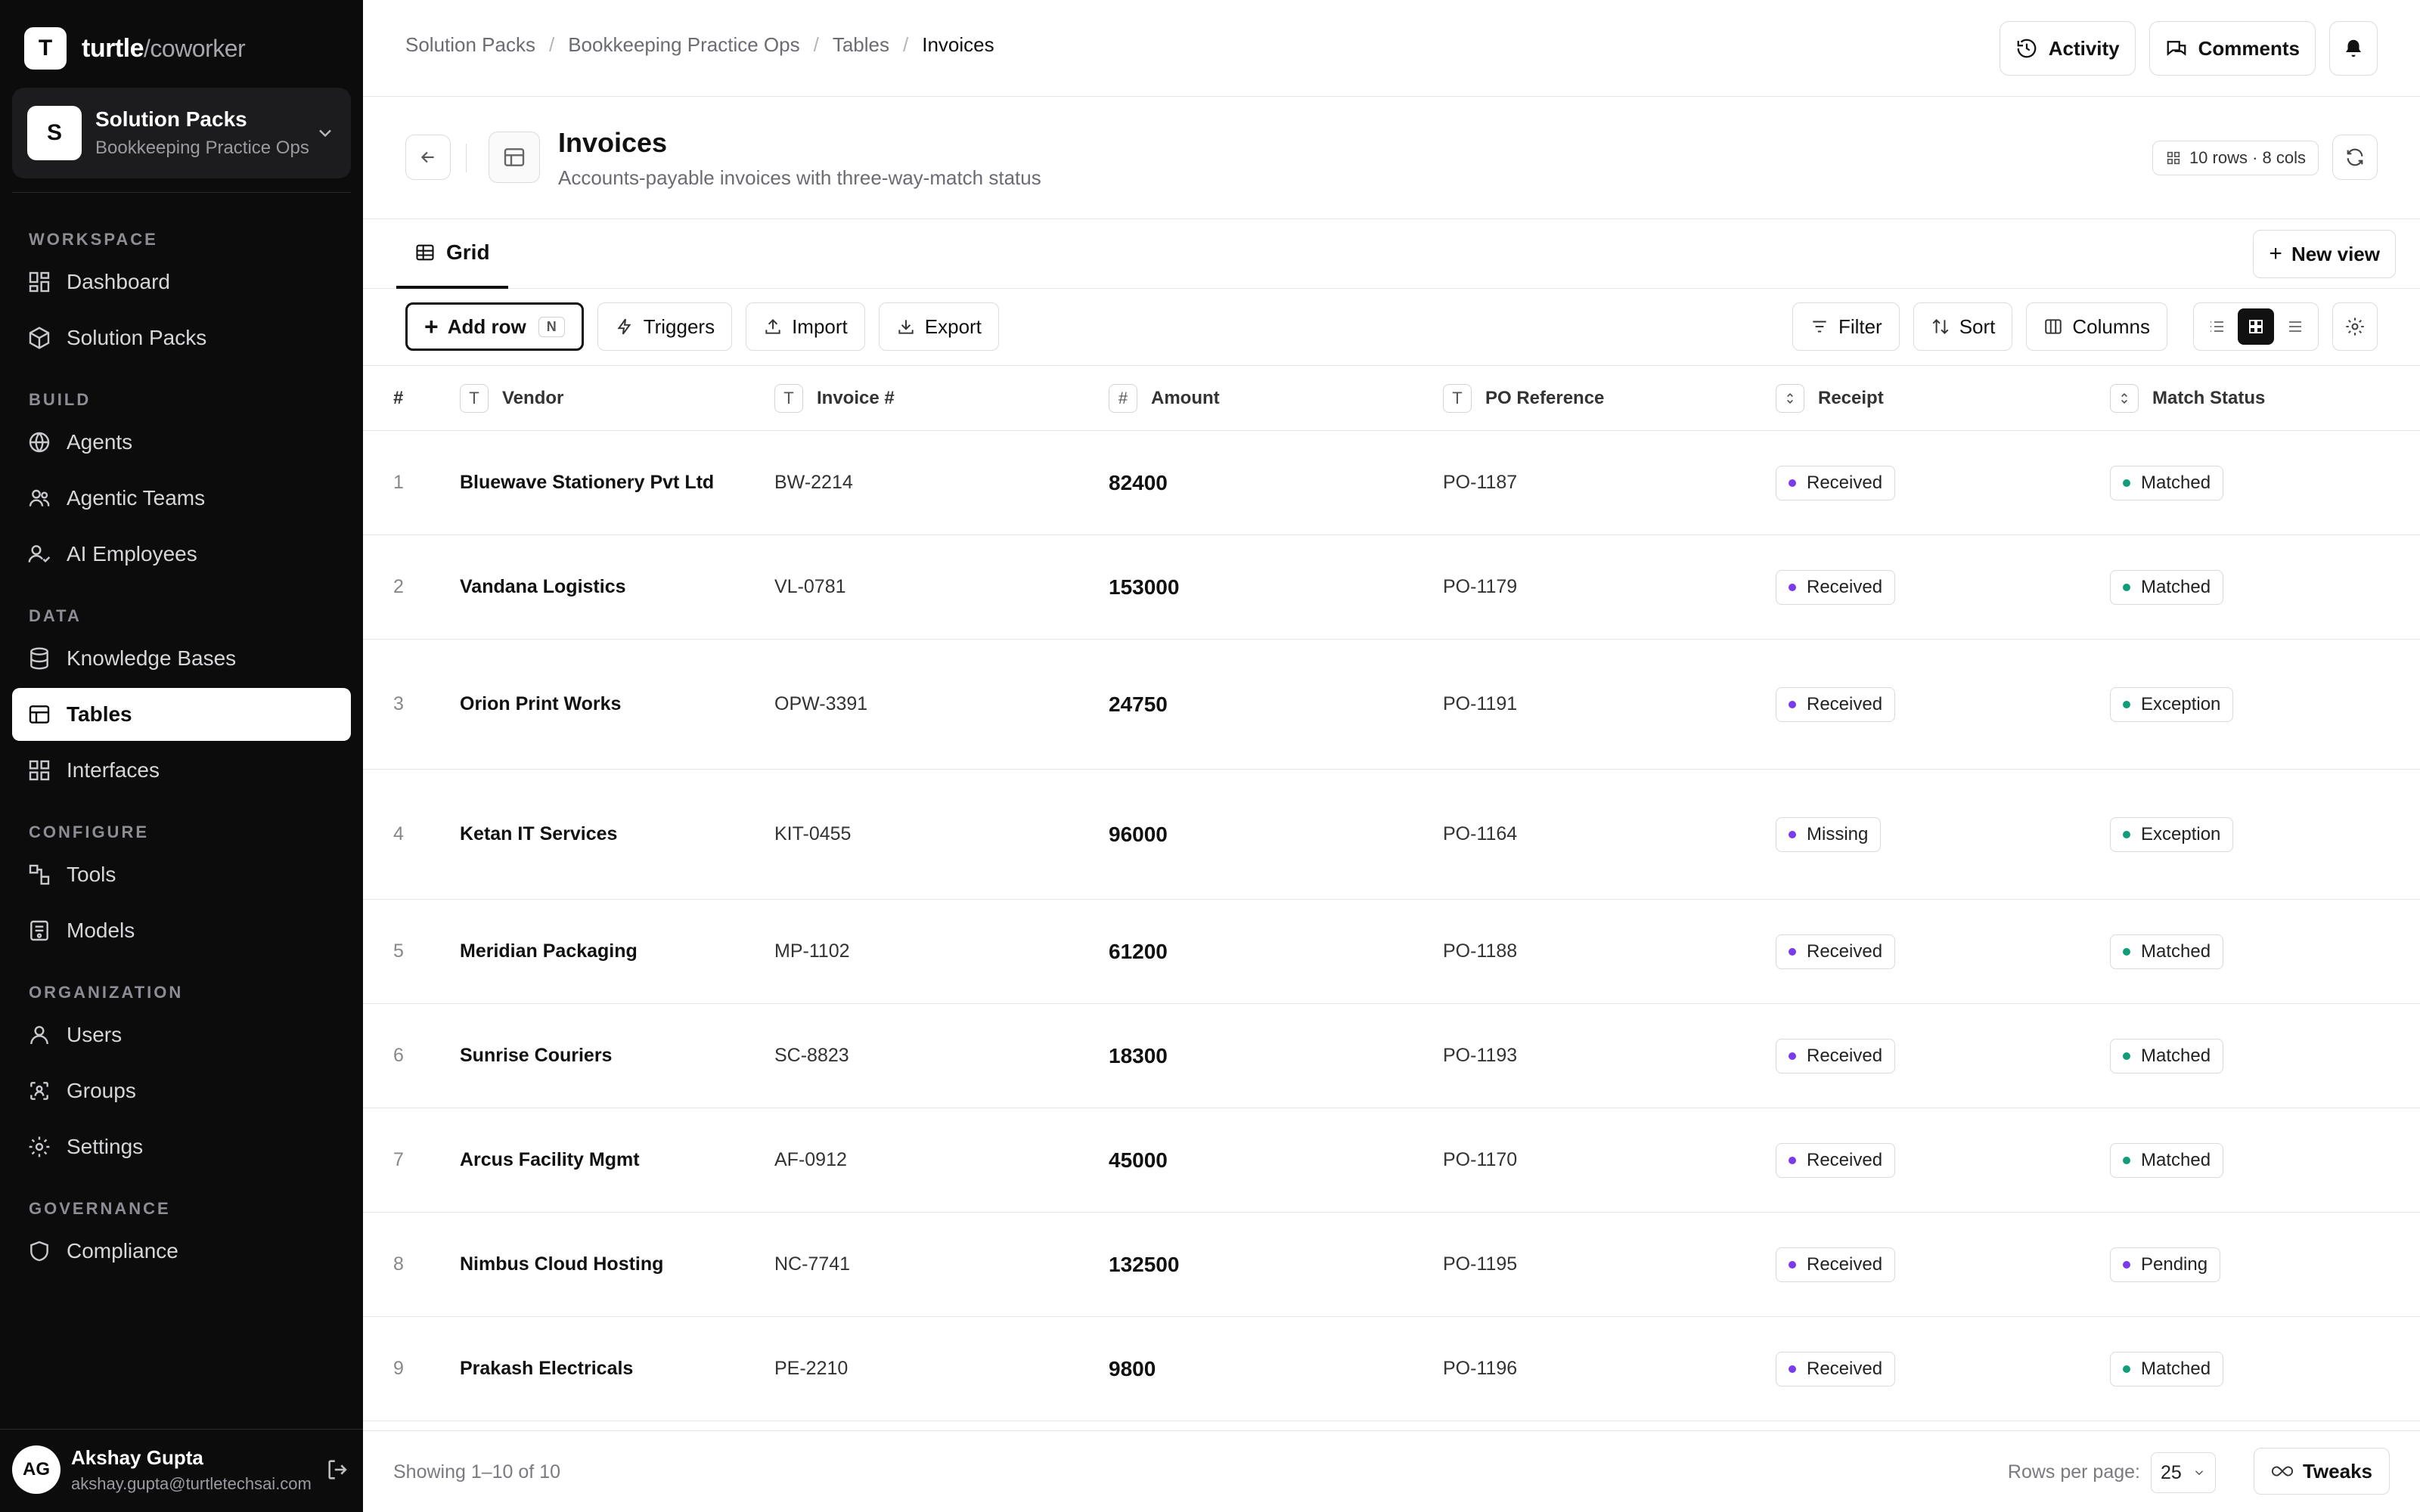 The height and width of the screenshot is (1512, 2420). Describe the element at coordinates (861, 45) in the screenshot. I see `breadcrumb-item: Tables` at that location.